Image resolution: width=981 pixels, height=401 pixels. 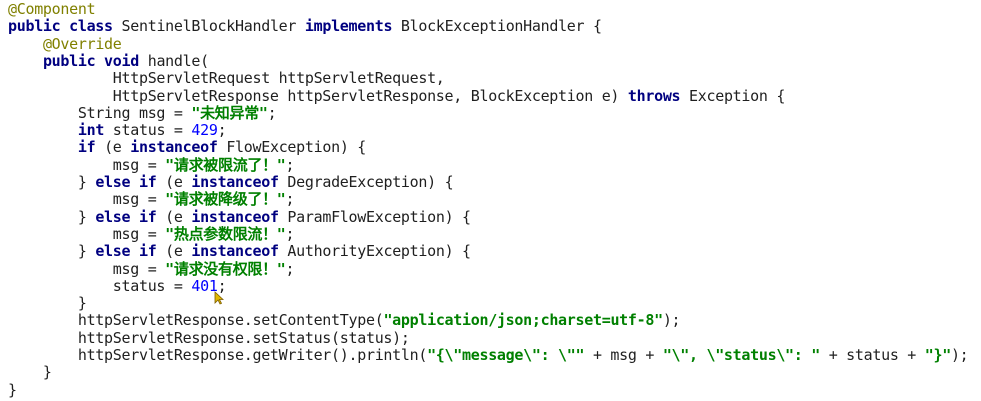 What do you see at coordinates (501, 26) in the screenshot?
I see `code-text: BlockExceptionHandler {` at bounding box center [501, 26].